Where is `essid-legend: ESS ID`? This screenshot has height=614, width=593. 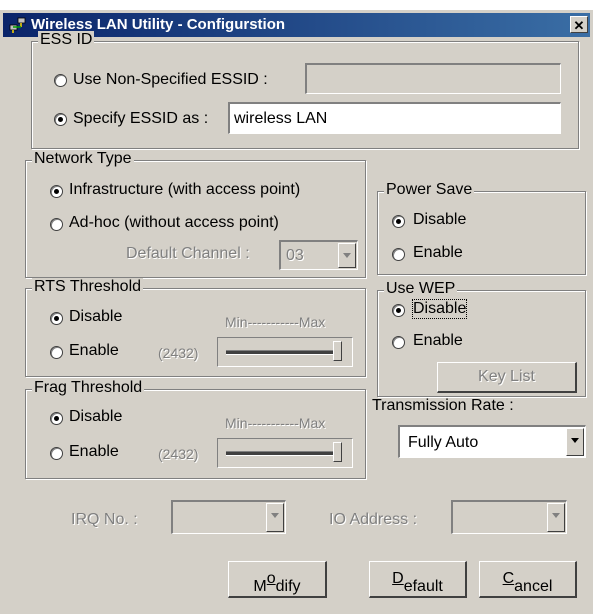 essid-legend: ESS ID is located at coordinates (66, 40).